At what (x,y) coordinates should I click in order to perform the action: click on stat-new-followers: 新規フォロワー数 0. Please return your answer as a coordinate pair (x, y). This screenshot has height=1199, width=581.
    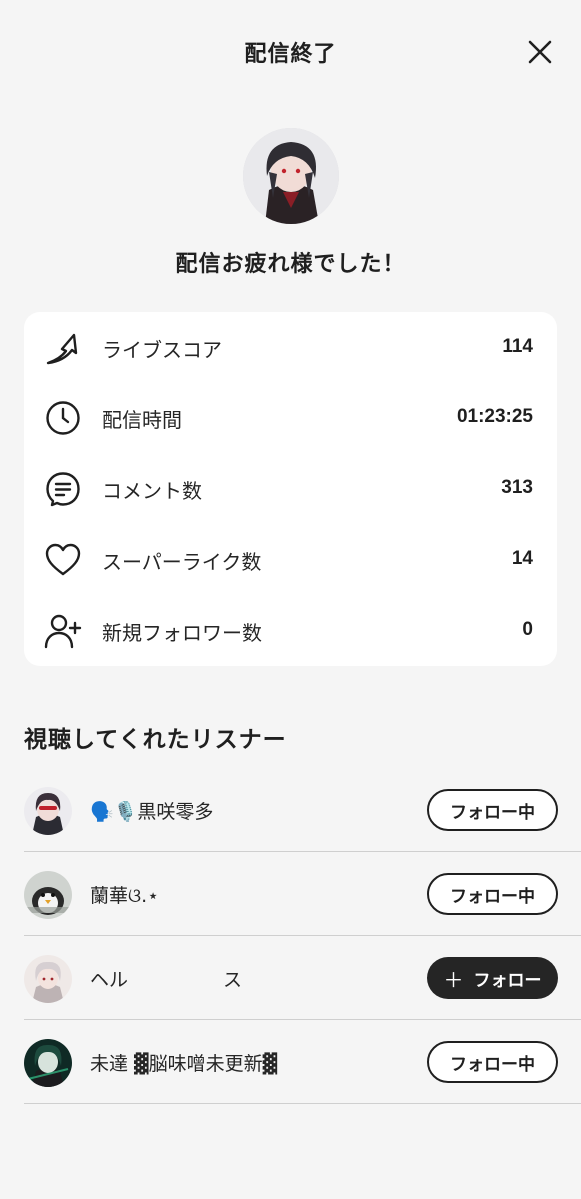
    Looking at the image, I should click on (290, 630).